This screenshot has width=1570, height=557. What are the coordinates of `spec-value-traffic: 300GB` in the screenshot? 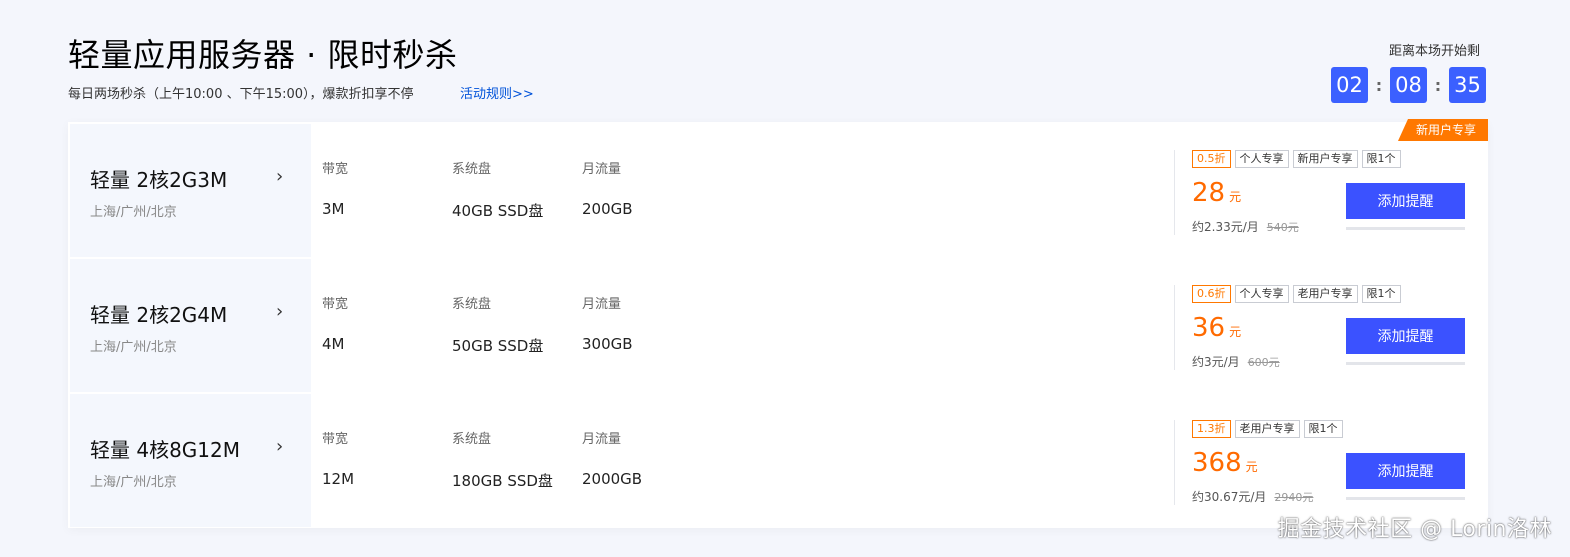 It's located at (607, 344).